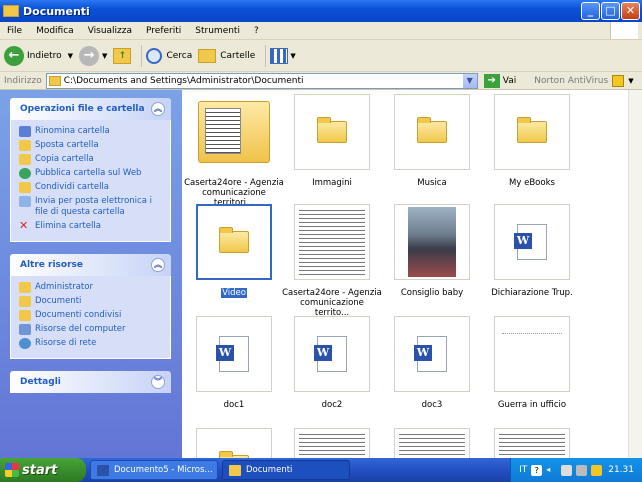  What do you see at coordinates (491, 80) in the screenshot?
I see `go-arrow-icon: ➔` at bounding box center [491, 80].